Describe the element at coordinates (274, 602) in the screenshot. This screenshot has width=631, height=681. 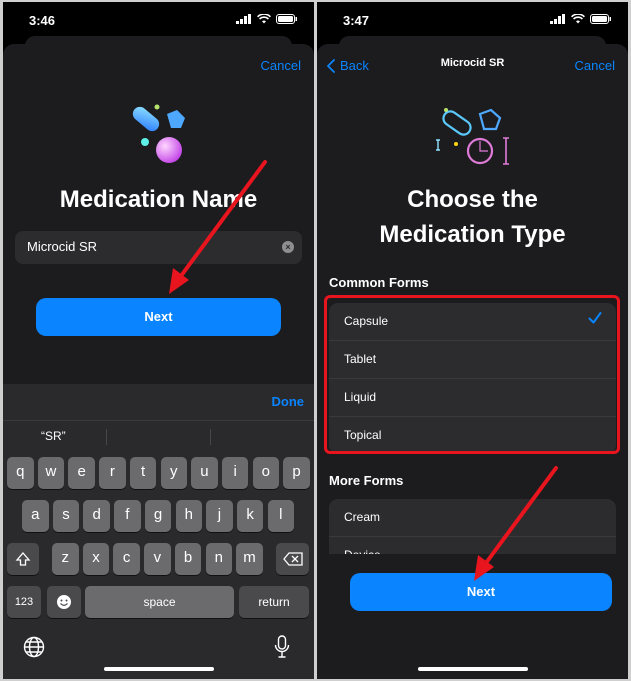
I see `return-key: return` at that location.